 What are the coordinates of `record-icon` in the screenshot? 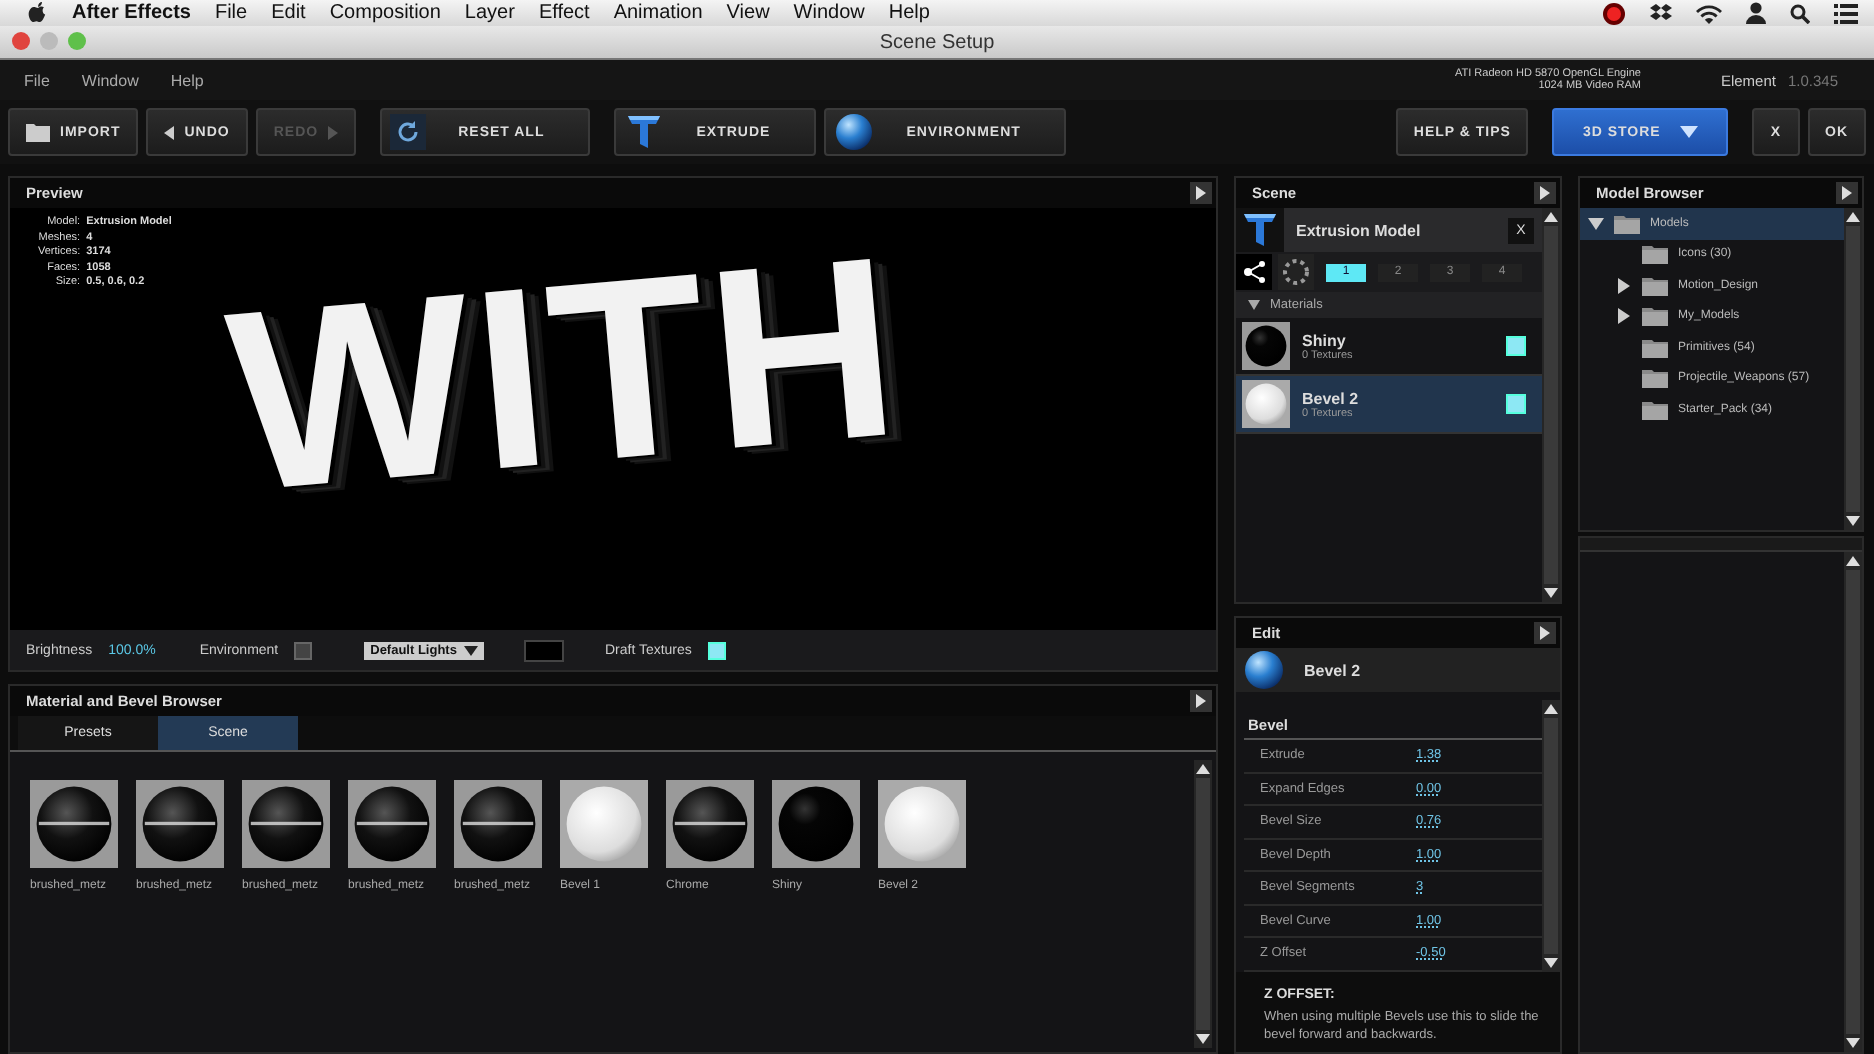 It's located at (1614, 13).